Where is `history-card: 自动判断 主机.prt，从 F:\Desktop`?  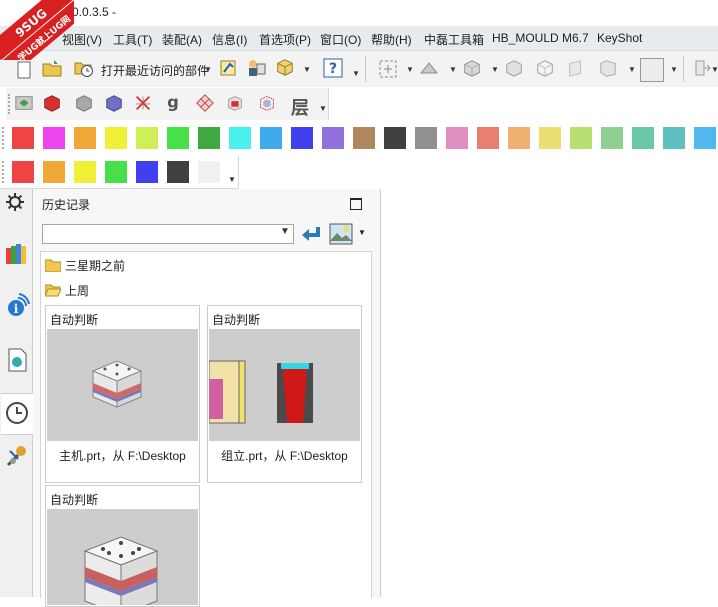 history-card: 自动判断 主机.prt，从 F:\Desktop is located at coordinates (122, 394).